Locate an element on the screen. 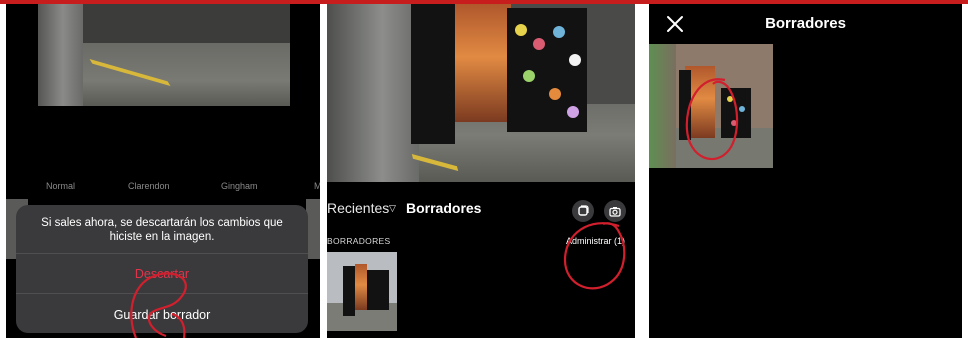 The image size is (968, 338). drafts-section-label: BORRADORES is located at coordinates (359, 241).